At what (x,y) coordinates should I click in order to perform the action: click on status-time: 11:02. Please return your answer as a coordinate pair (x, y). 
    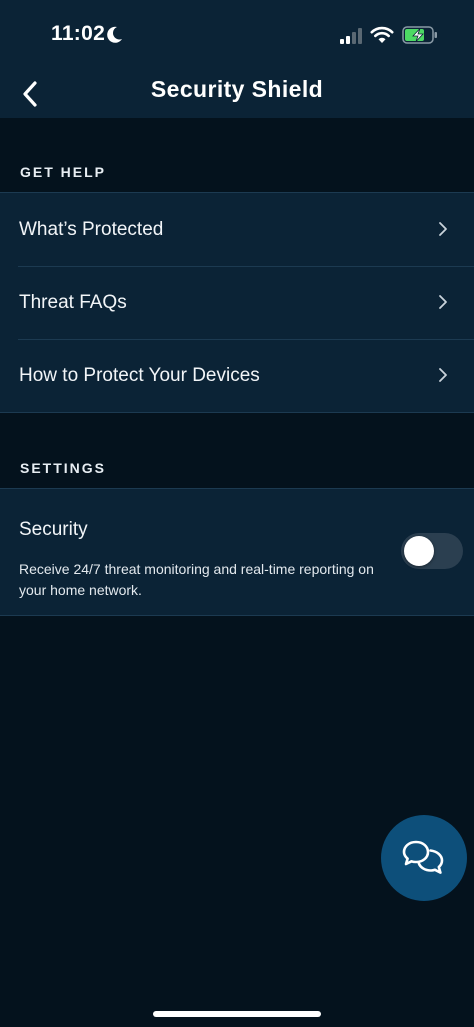
    Looking at the image, I should click on (78, 33).